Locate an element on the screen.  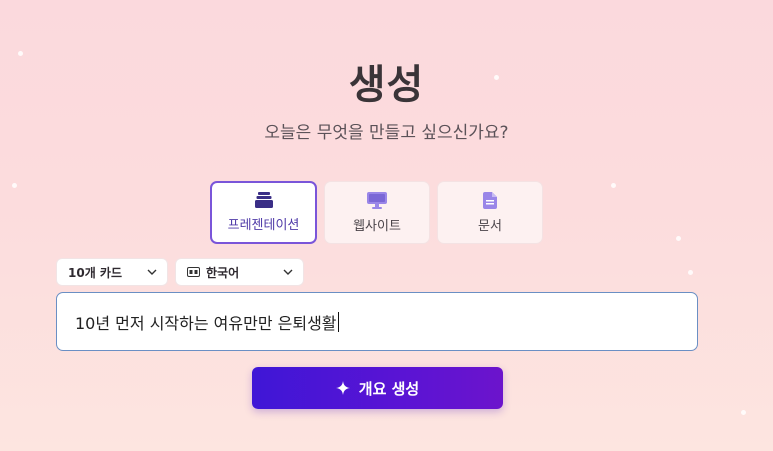
card-count-select: 10개 카드 is located at coordinates (112, 272).